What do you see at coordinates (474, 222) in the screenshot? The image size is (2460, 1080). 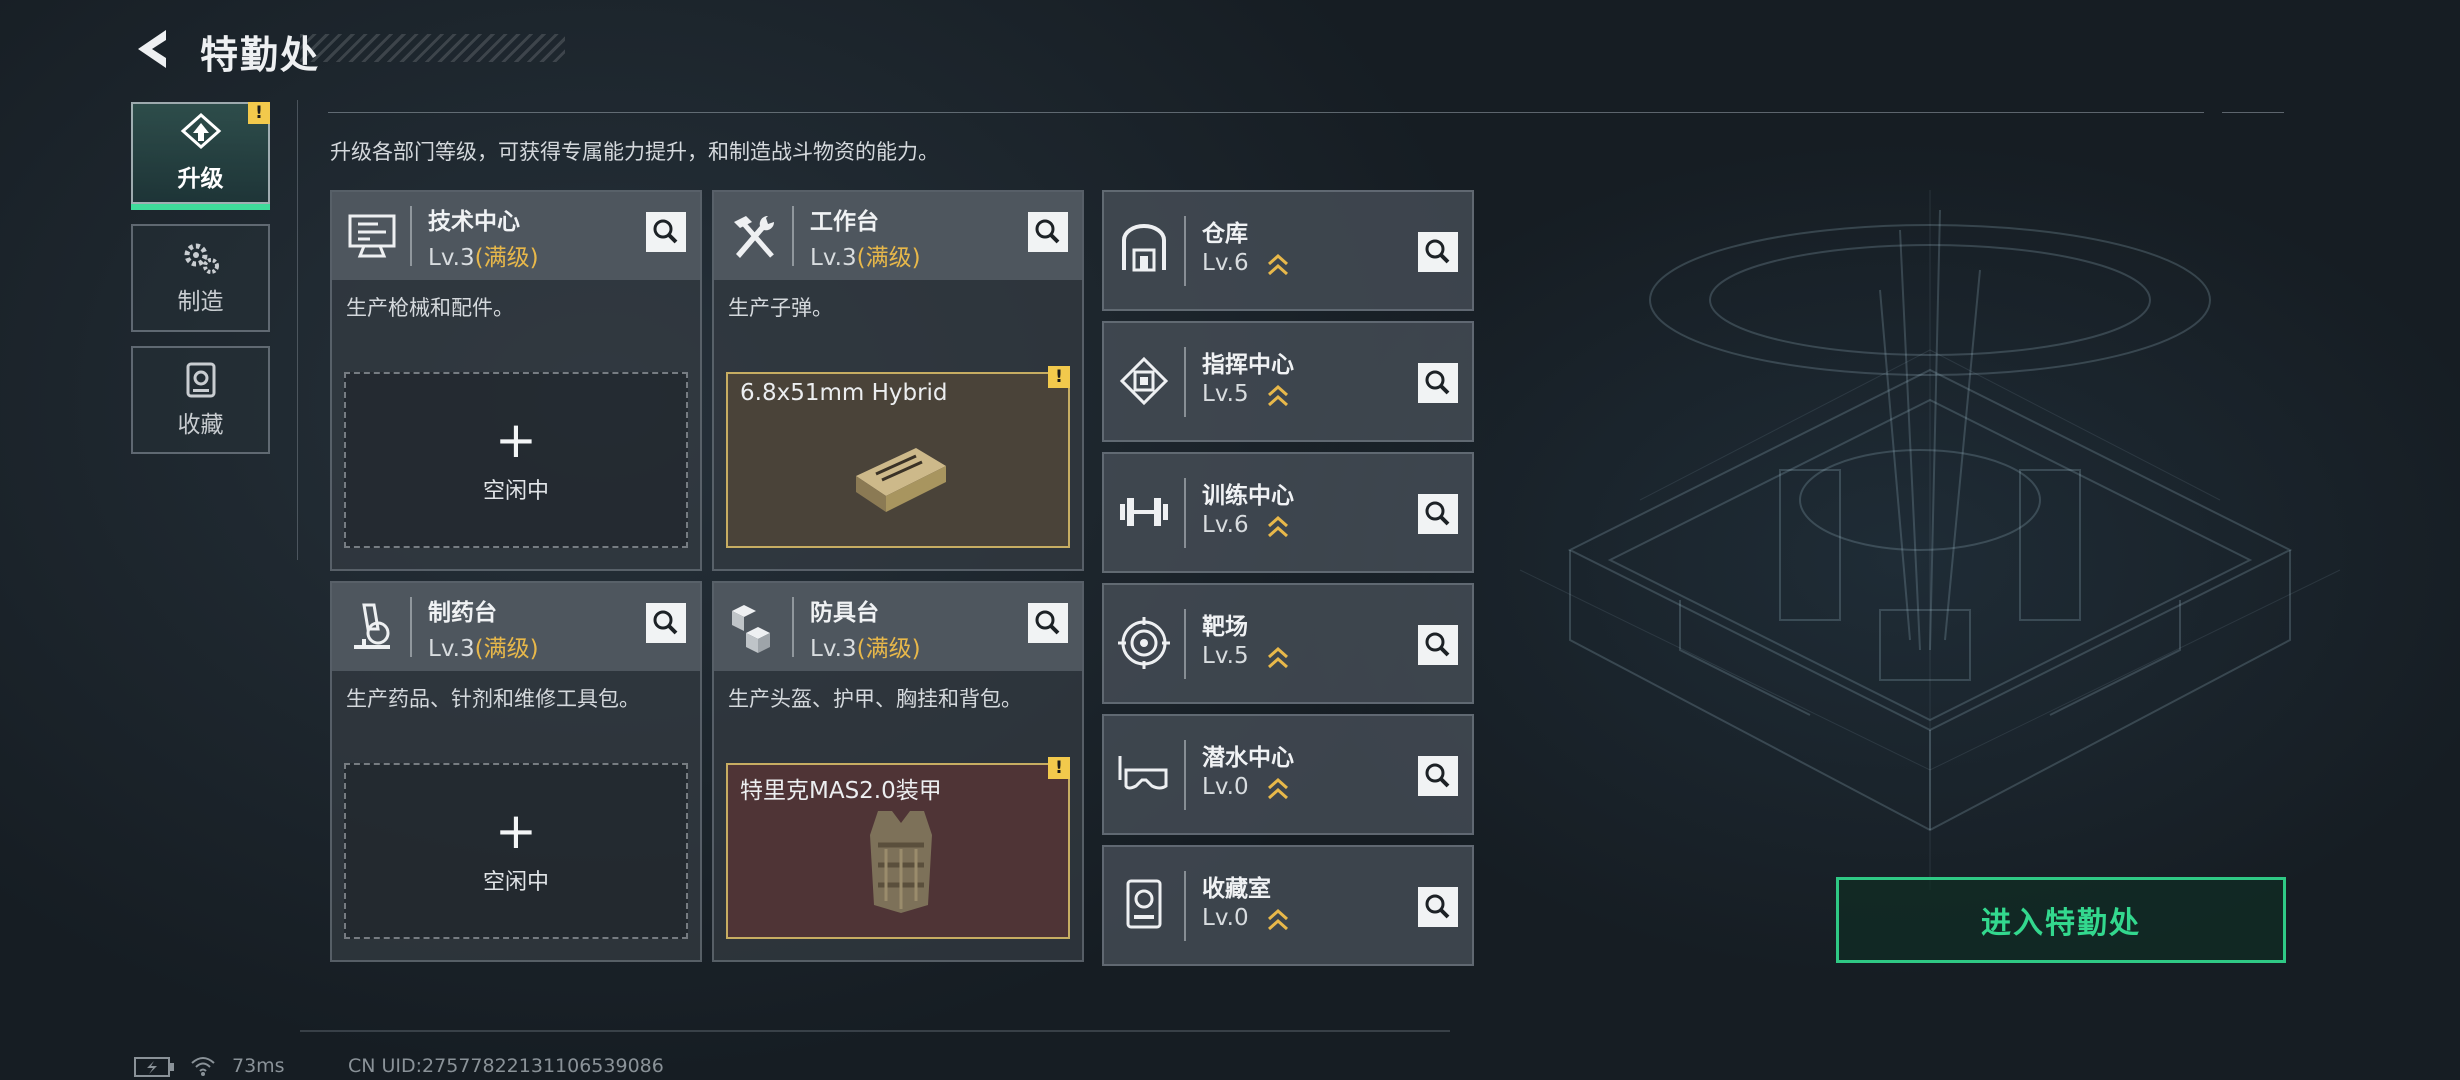 I see `card-name: 技术中心` at bounding box center [474, 222].